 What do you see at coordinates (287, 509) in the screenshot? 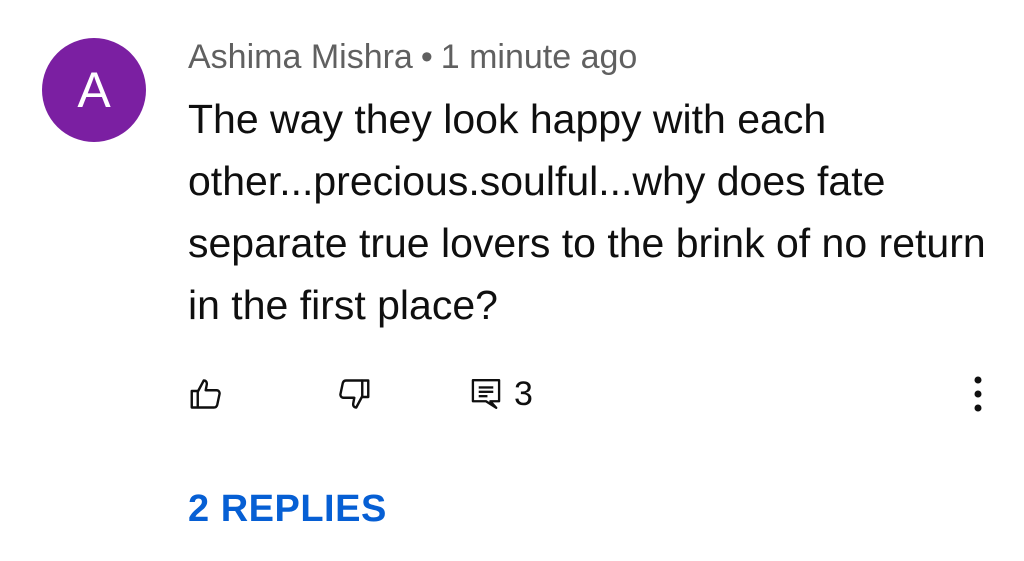
I see `view-replies-link: 2 REPLIES` at bounding box center [287, 509].